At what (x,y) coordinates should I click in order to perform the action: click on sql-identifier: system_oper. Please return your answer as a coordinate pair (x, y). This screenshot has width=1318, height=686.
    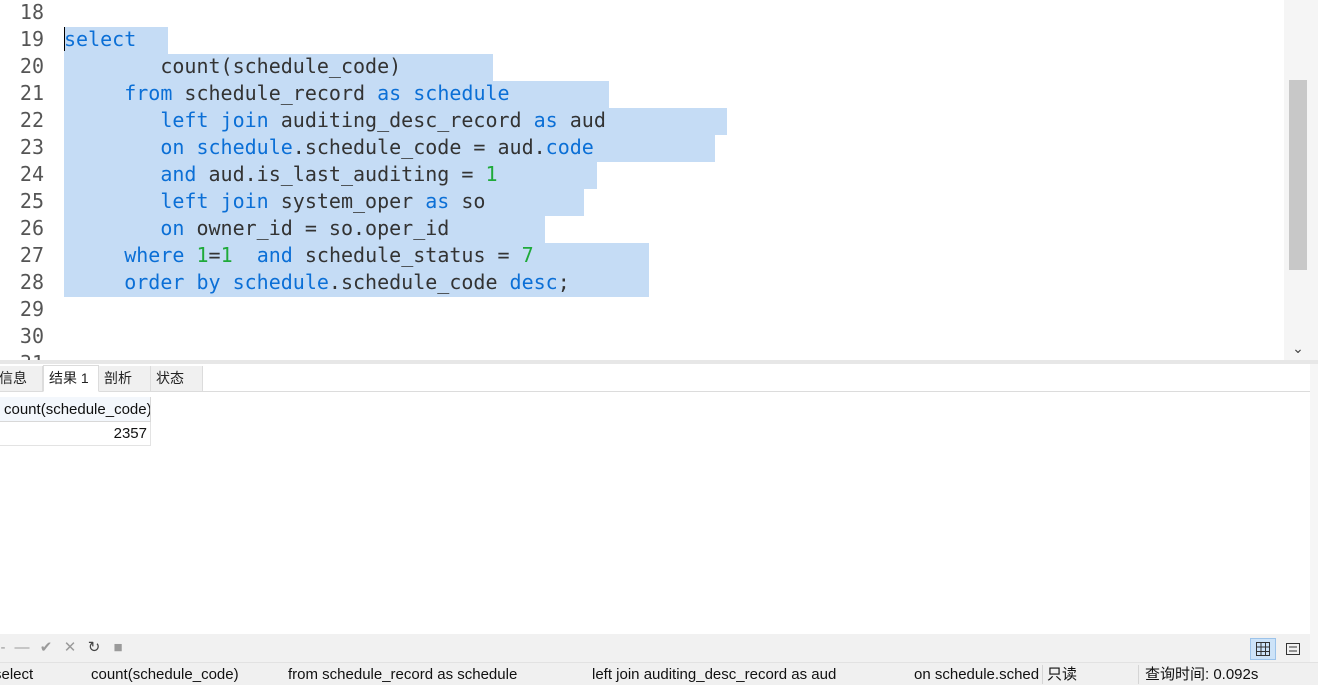
    Looking at the image, I should click on (347, 201).